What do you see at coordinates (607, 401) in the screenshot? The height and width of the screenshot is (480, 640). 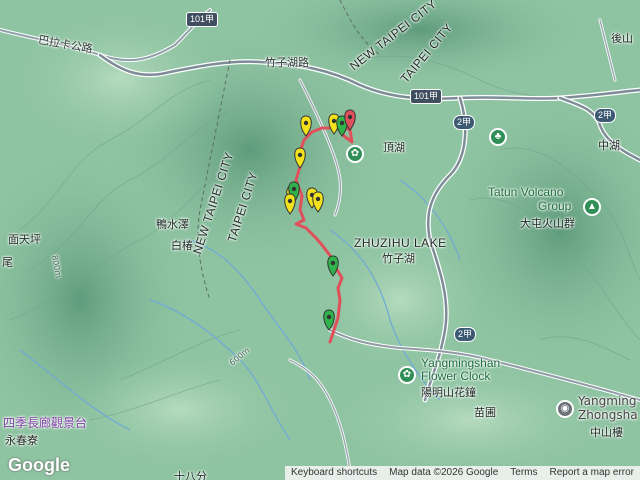 I see `poi-label-zhongshan-en-1: Yangming` at bounding box center [607, 401].